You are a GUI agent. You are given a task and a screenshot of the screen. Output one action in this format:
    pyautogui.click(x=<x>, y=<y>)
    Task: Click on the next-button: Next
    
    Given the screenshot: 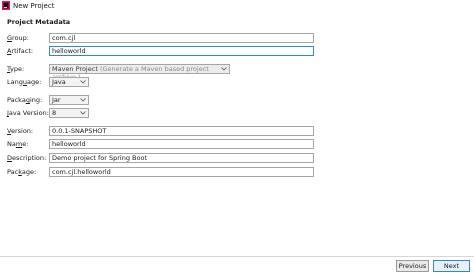 What is the action you would take?
    pyautogui.click(x=451, y=266)
    